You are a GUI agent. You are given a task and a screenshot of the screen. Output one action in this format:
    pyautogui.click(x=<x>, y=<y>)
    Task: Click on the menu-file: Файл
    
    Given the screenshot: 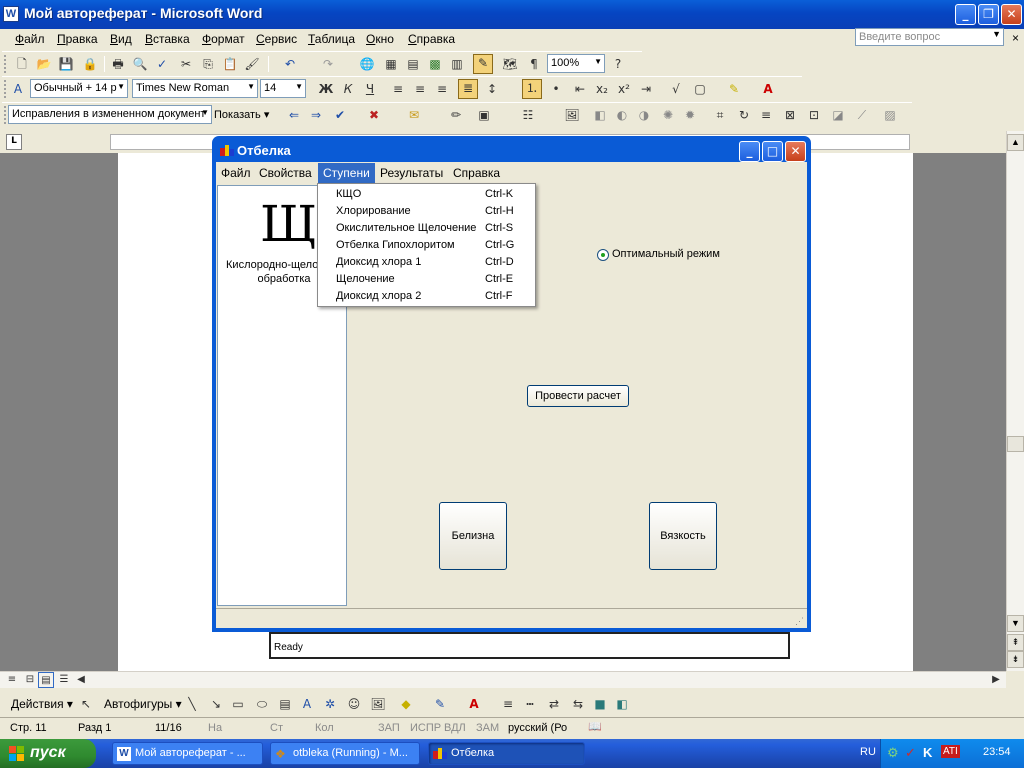 What is the action you would take?
    pyautogui.click(x=30, y=39)
    